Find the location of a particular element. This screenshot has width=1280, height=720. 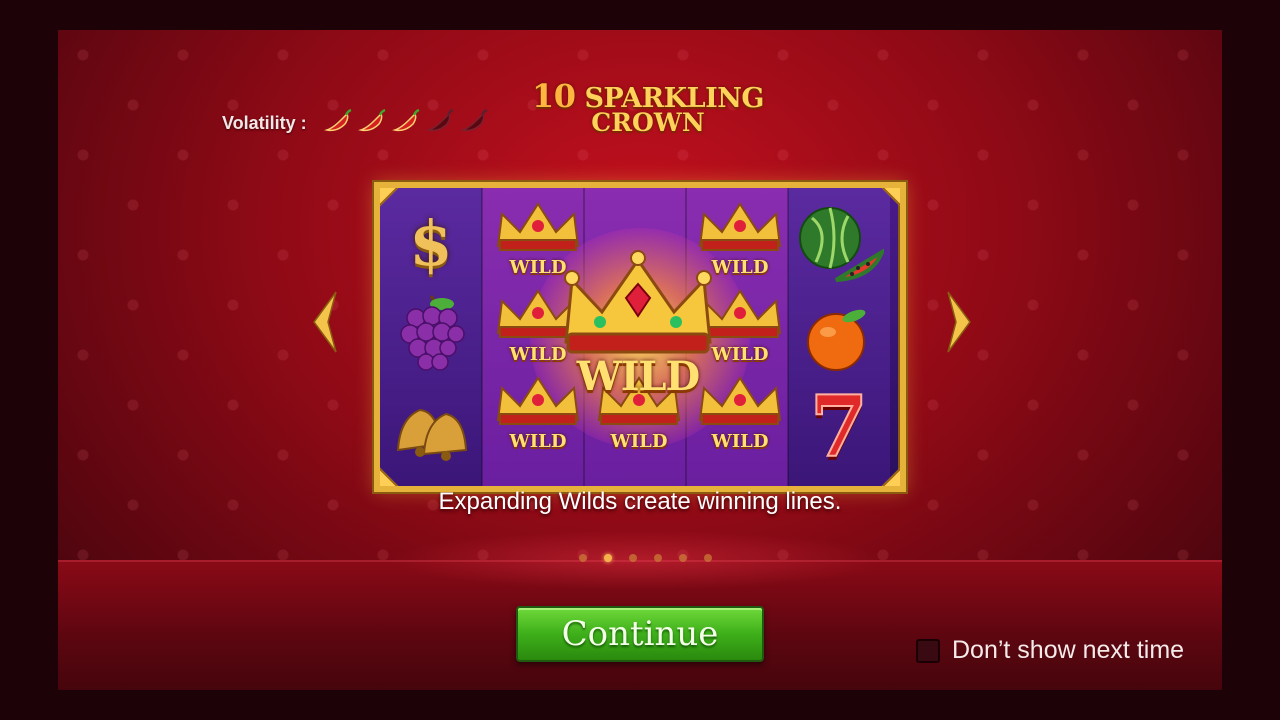

seven-symbol: 7 is located at coordinates (839, 426).